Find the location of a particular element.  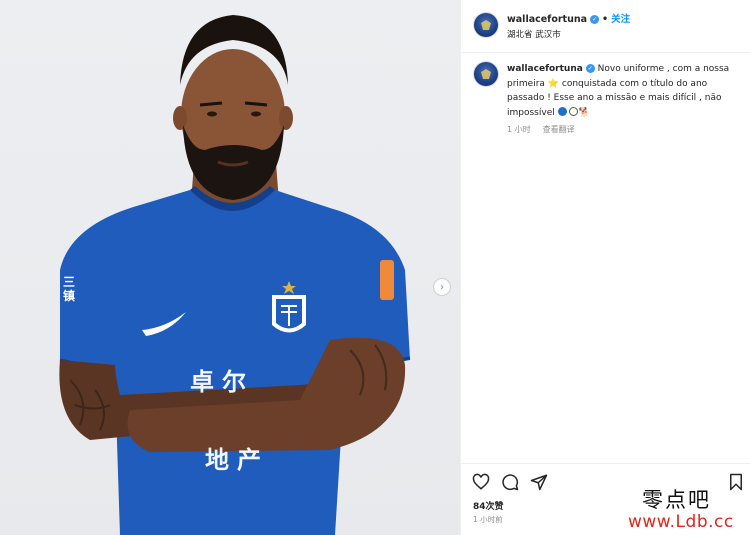

caption-username: wallacefortuna is located at coordinates (545, 69).